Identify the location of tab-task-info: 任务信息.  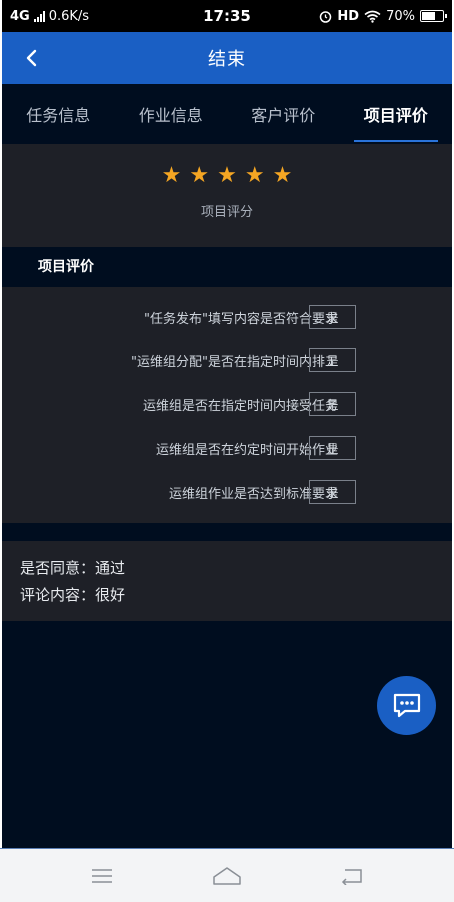
(58, 114).